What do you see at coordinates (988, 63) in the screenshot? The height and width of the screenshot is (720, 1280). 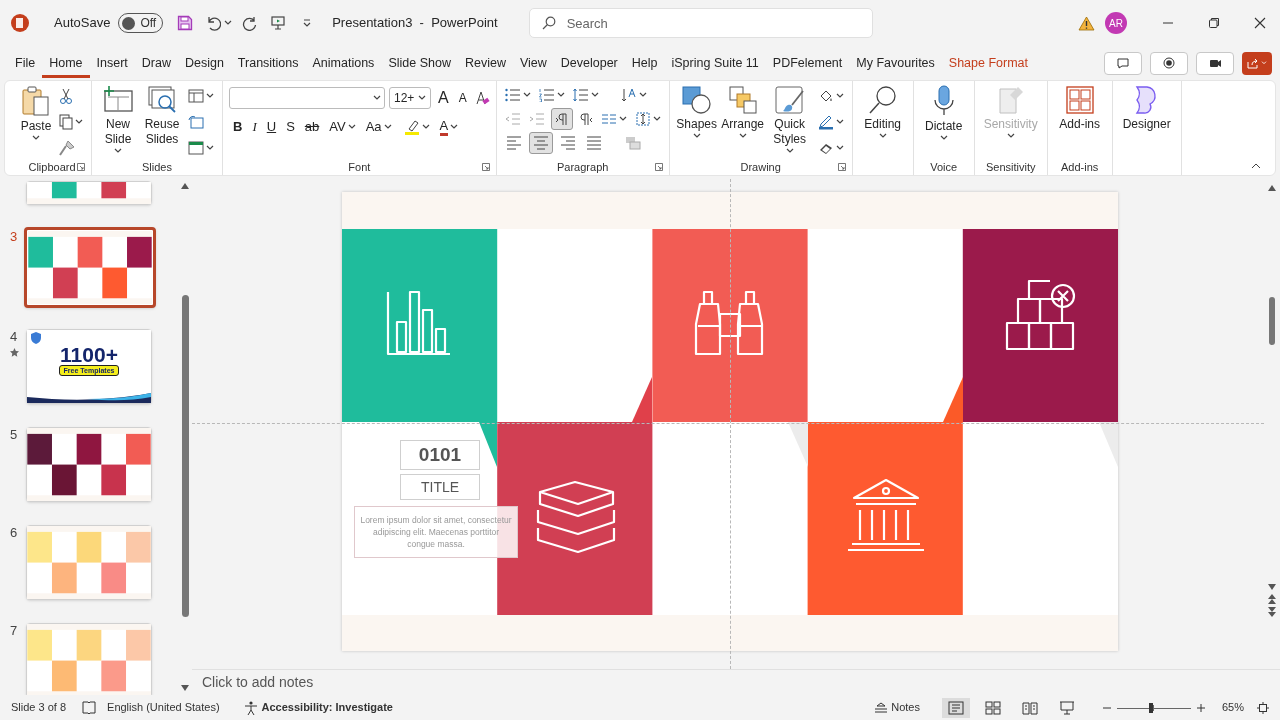 I see `menu-tab: Shape Format` at bounding box center [988, 63].